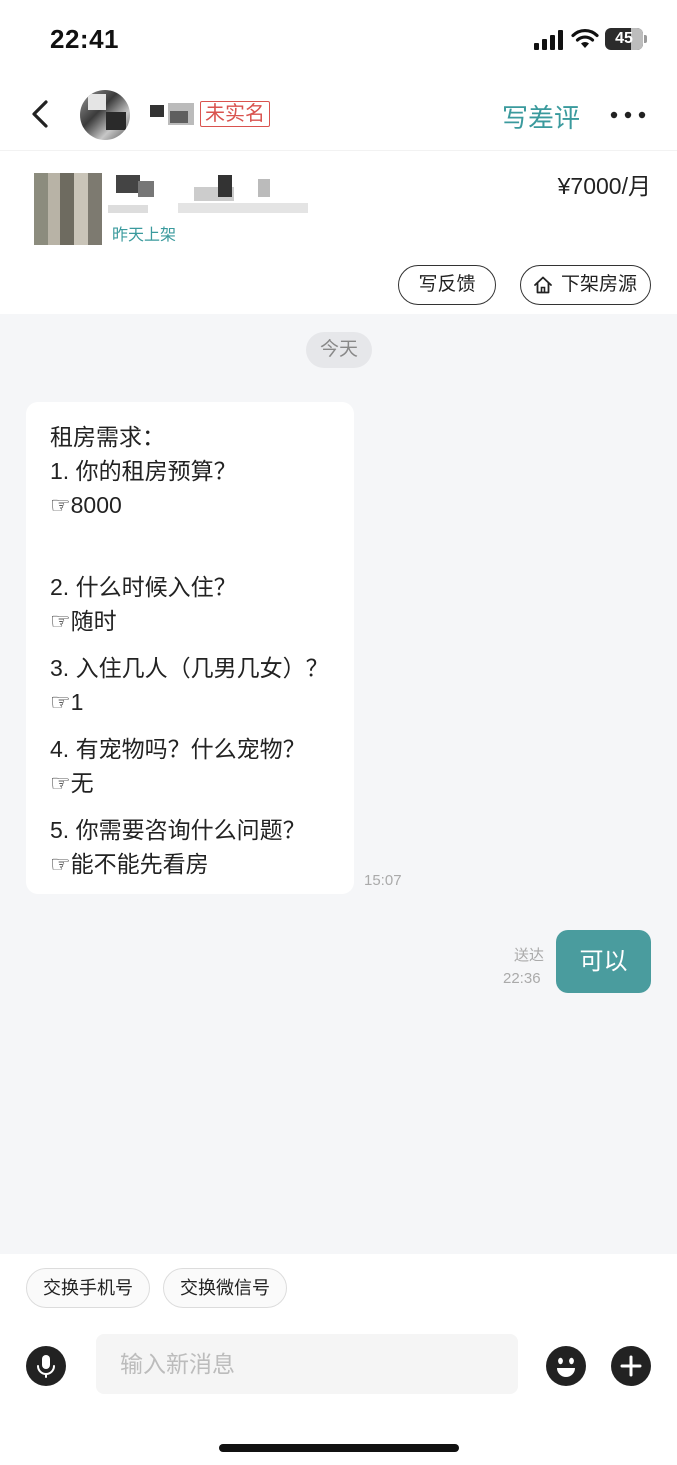  Describe the element at coordinates (144, 235) in the screenshot. I see `listed-time: 昨天上架` at that location.